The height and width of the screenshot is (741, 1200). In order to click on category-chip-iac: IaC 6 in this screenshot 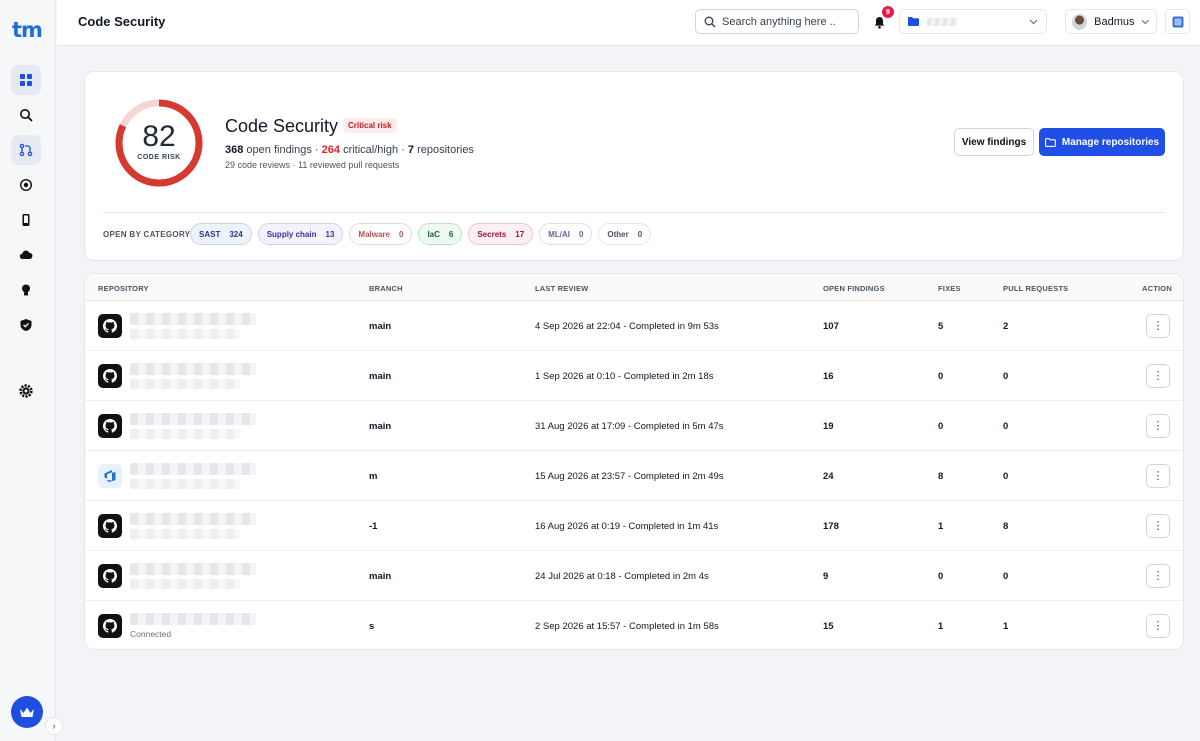, I will do `click(440, 234)`.